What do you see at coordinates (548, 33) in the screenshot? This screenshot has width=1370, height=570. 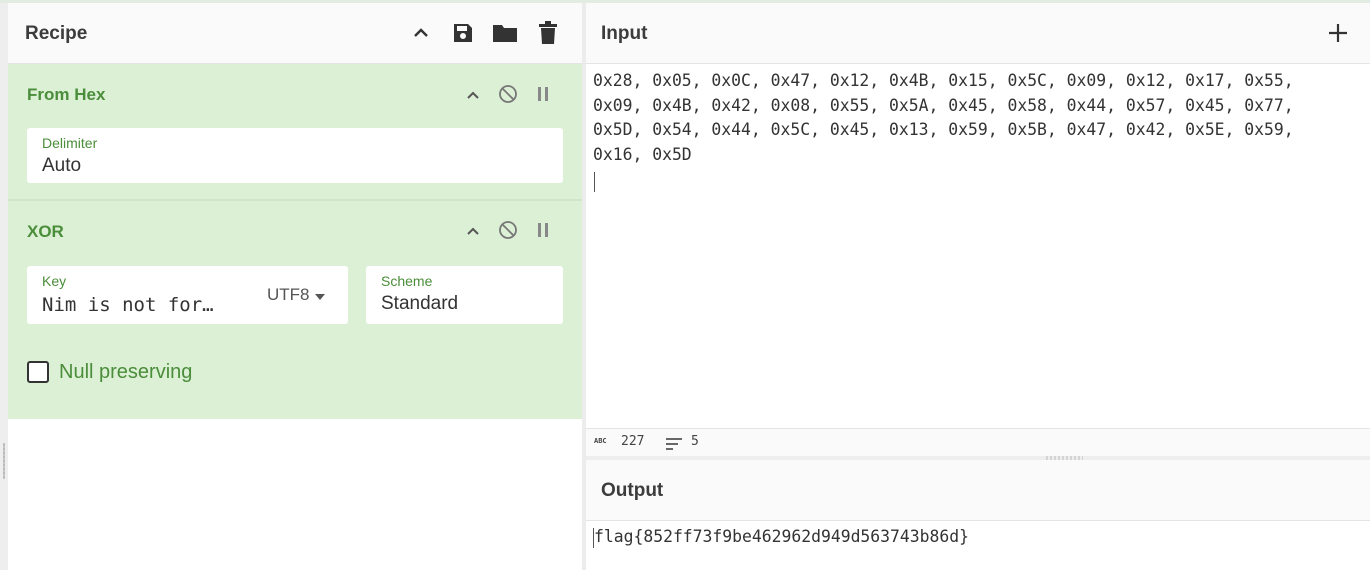 I see `trash-icon` at bounding box center [548, 33].